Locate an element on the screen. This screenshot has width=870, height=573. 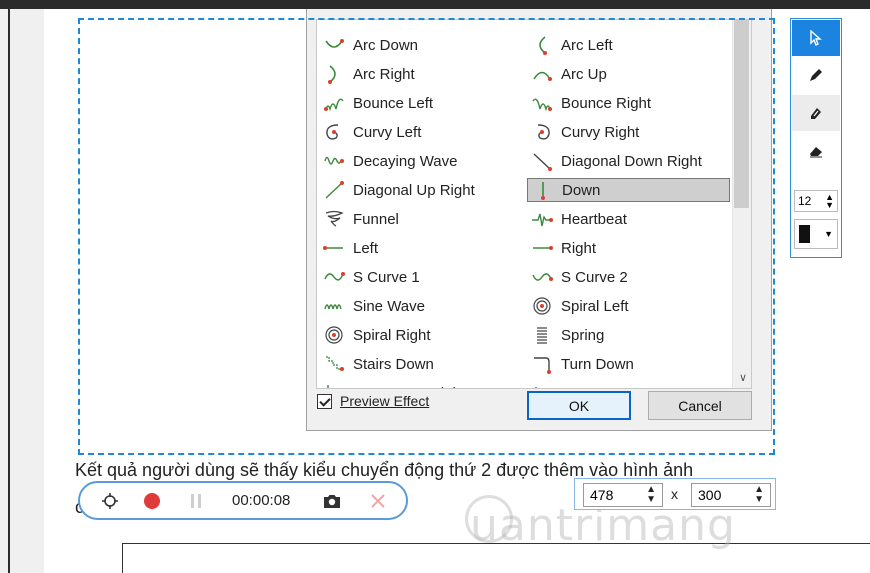
crosshair-icon is located at coordinates (110, 500).